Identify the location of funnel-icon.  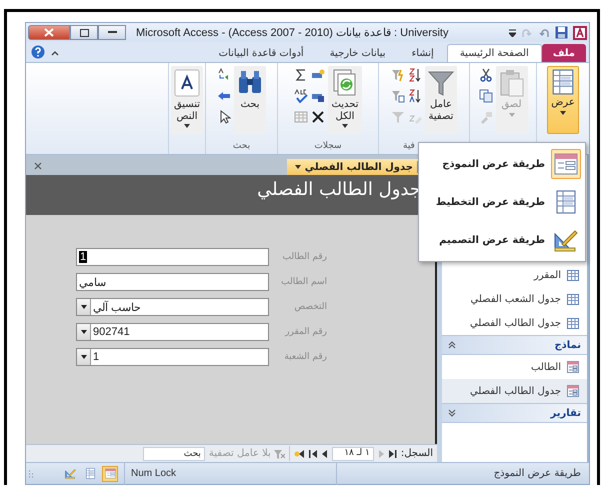
(441, 83).